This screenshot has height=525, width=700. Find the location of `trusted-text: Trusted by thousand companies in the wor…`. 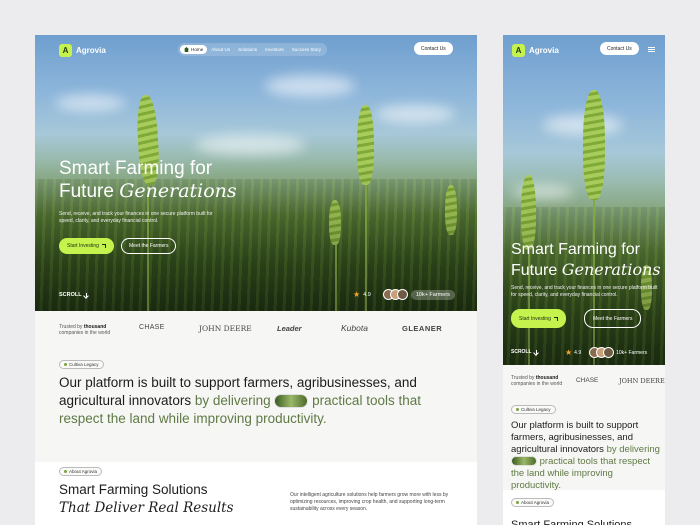

trusted-text: Trusted by thousand companies in the wor… is located at coordinates (85, 330).